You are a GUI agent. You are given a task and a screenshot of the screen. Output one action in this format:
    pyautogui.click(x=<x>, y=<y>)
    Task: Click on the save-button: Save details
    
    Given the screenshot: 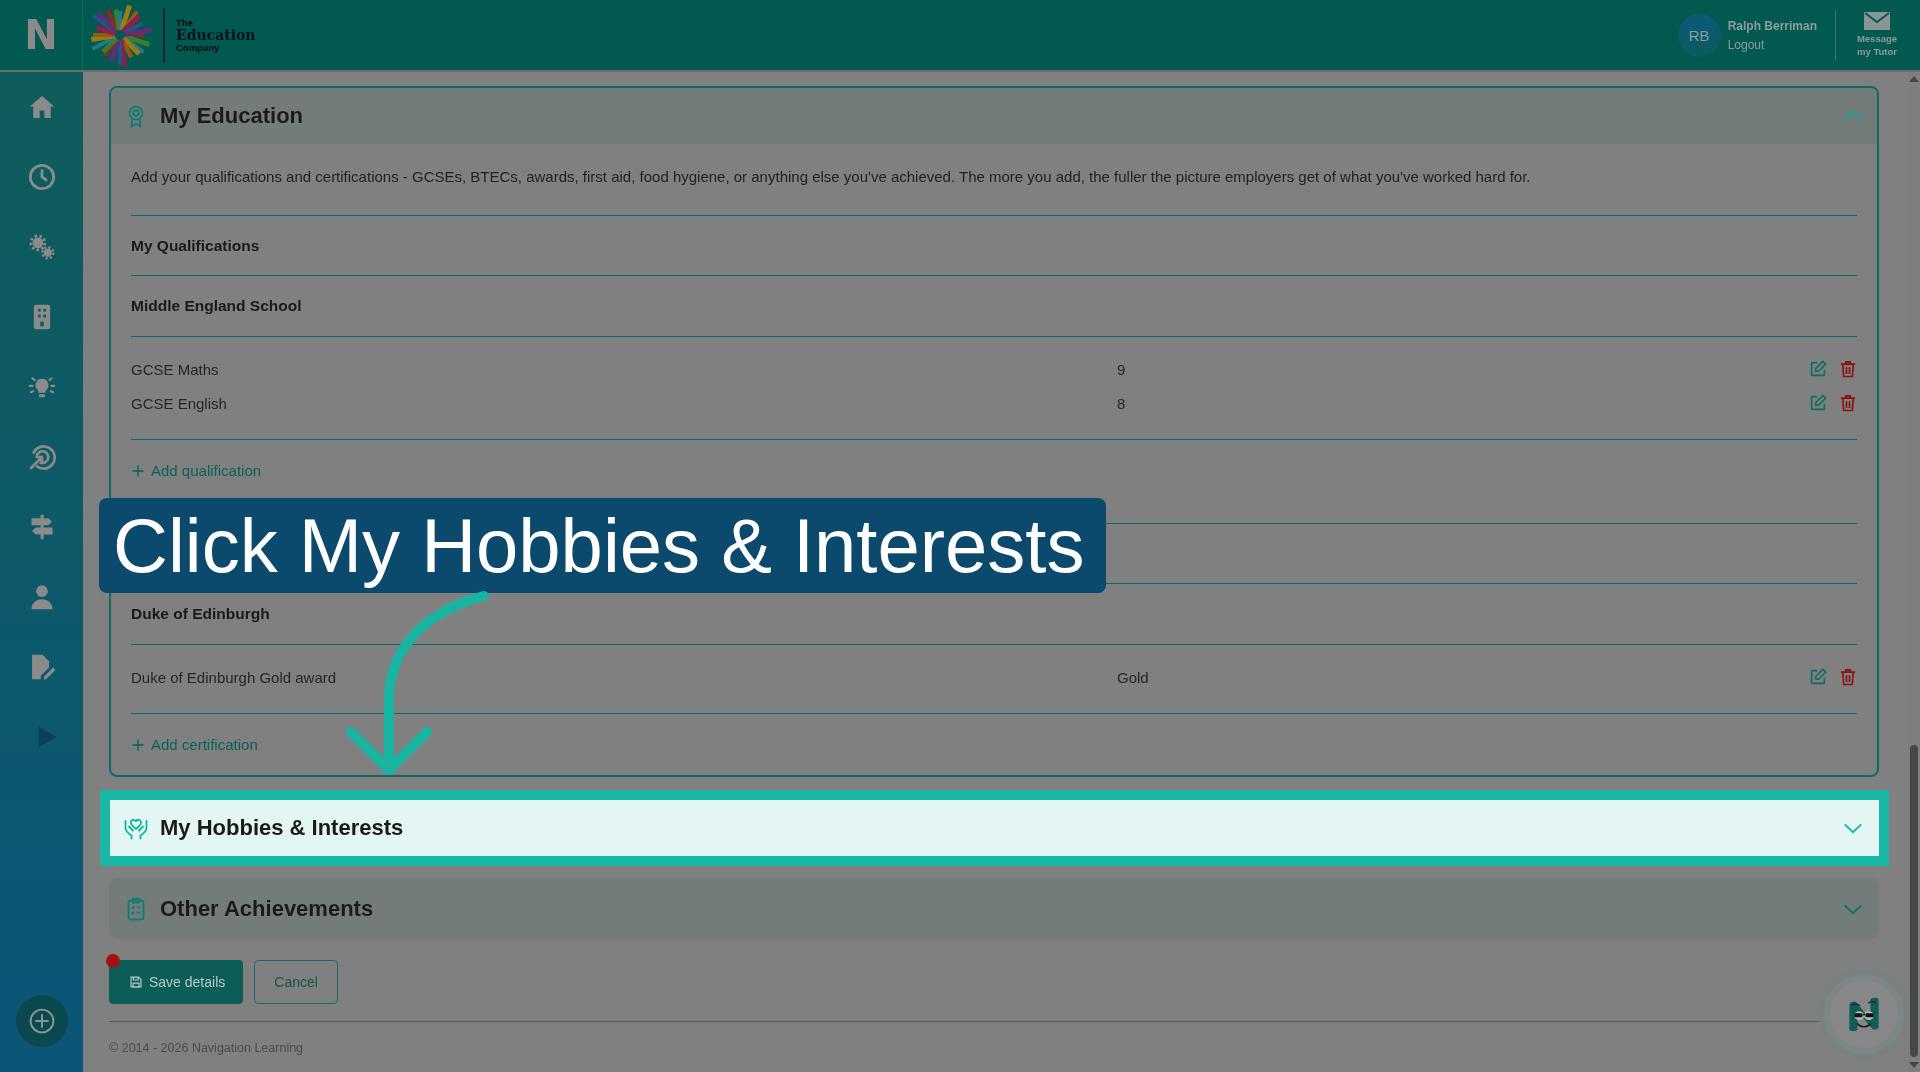 What is the action you would take?
    pyautogui.click(x=176, y=982)
    